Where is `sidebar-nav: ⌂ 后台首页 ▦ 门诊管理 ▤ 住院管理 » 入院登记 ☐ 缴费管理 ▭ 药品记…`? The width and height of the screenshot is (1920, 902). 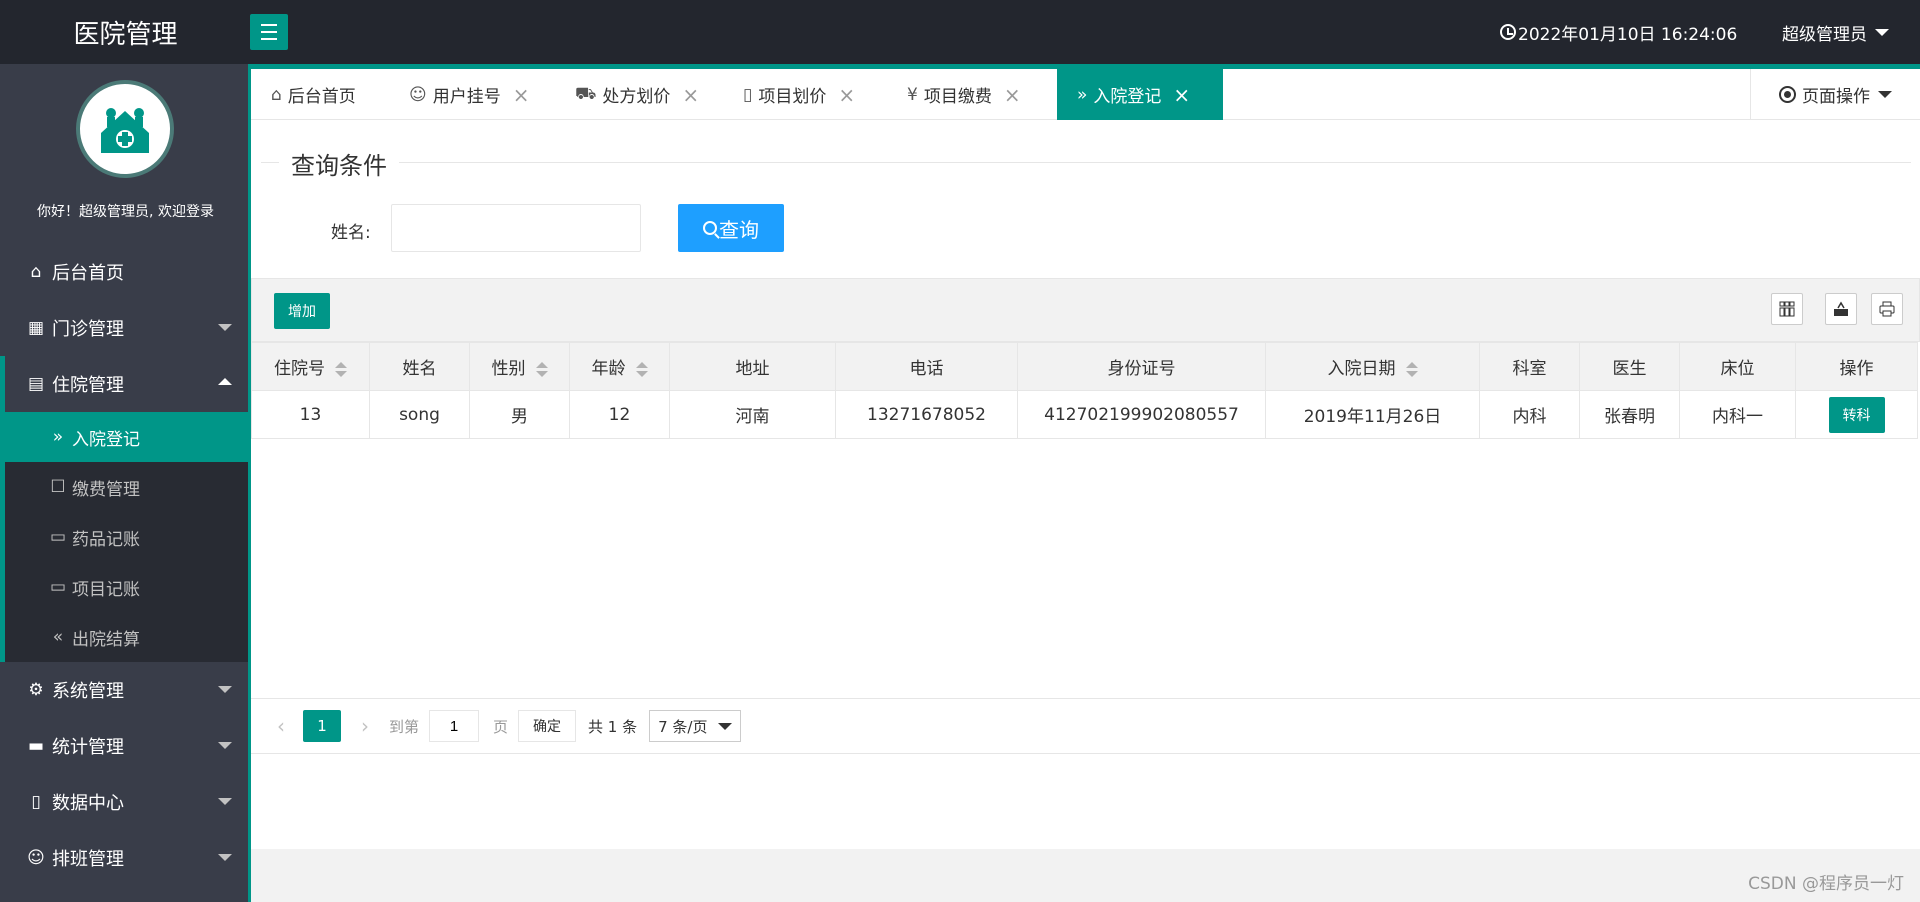
sidebar-nav: ⌂ 后台首页 ▦ 门诊管理 ▤ 住院管理 » 入院登记 ☐ 缴费管理 ▭ 药品记… is located at coordinates (124, 565).